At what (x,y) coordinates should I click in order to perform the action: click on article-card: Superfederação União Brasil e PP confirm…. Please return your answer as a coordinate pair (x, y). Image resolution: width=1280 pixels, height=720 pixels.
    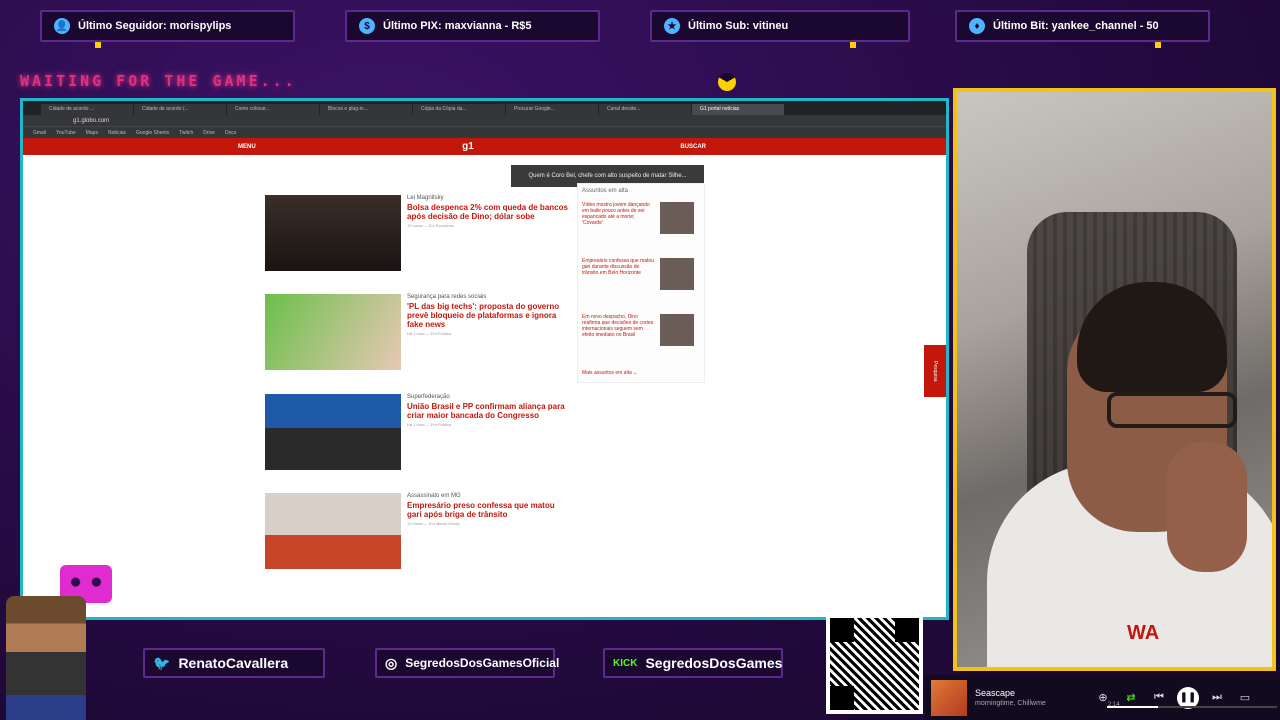
    Looking at the image, I should click on (416, 433).